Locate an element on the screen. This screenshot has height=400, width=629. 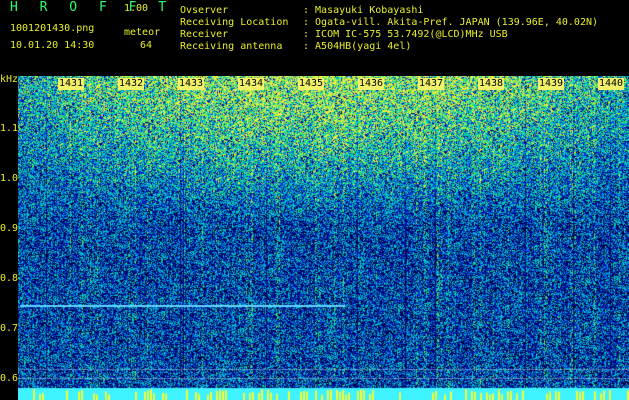
info-observer-value: : Masayuki Kobayashi is located at coordinates (363, 10).